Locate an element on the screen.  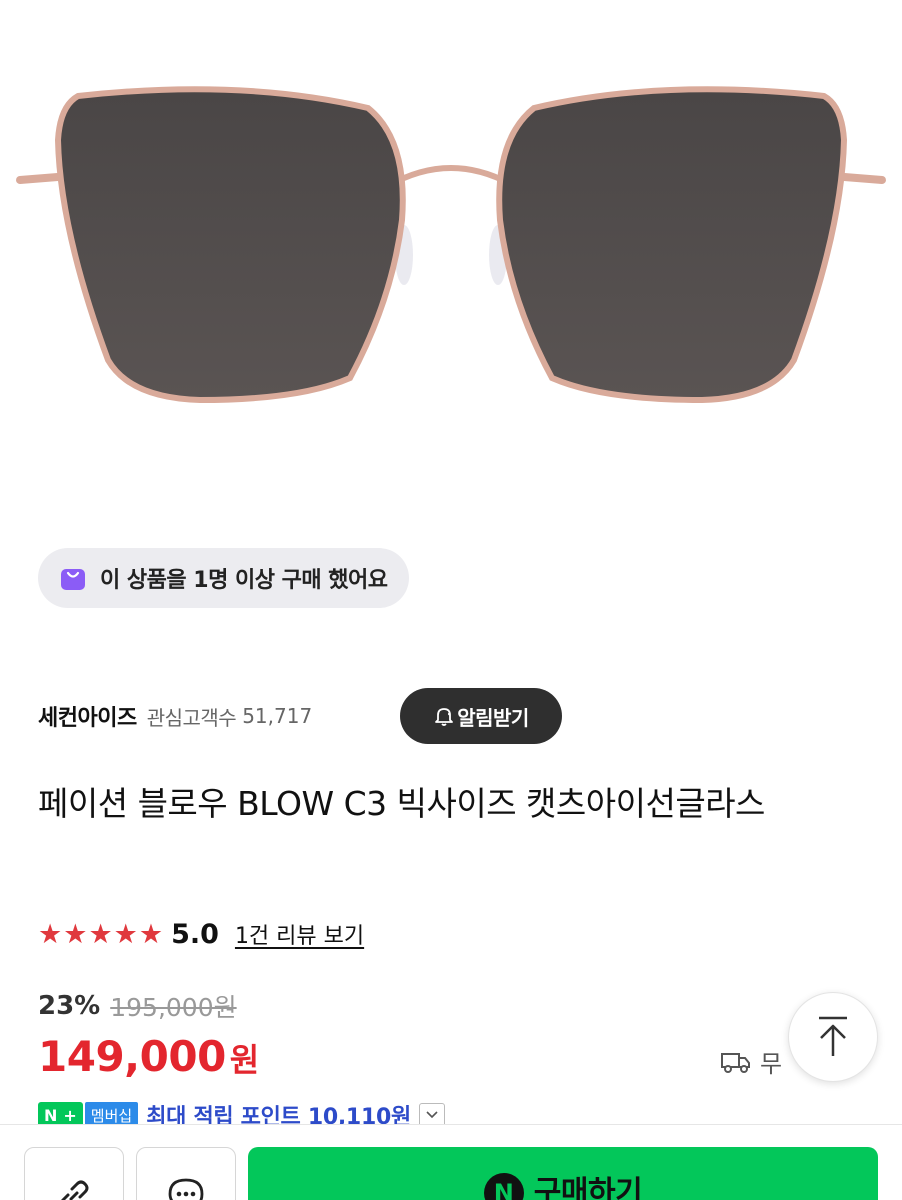
followers-label: 관심고객수 is located at coordinates (191, 717).